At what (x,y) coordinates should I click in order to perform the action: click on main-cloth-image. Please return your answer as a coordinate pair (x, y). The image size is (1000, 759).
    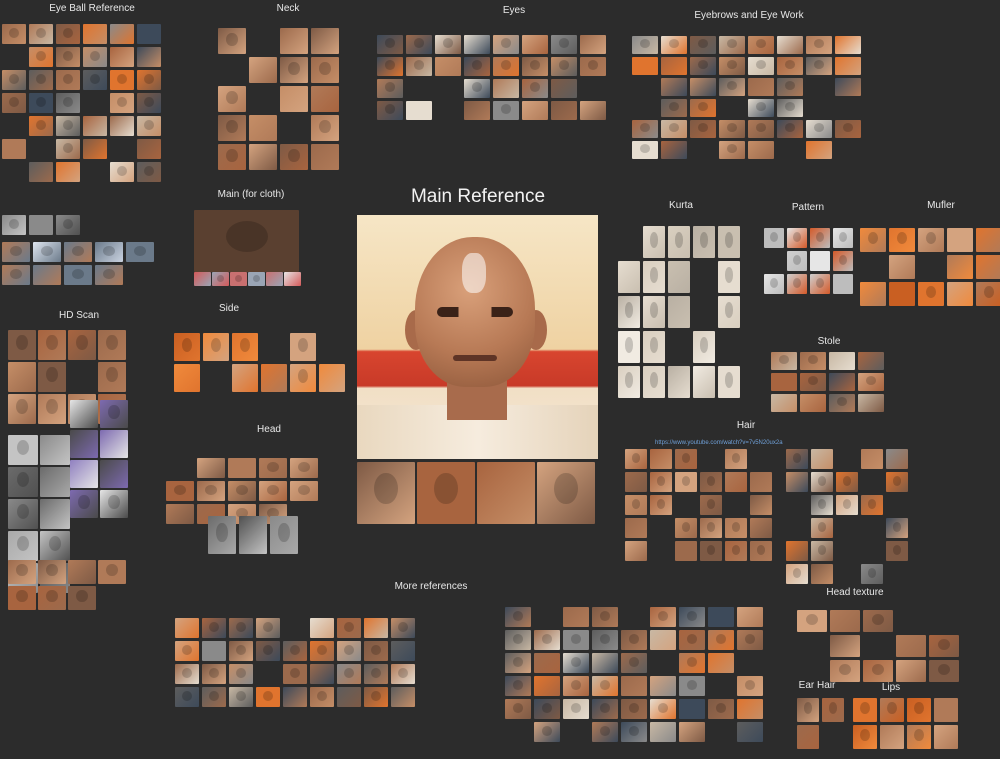
    Looking at the image, I should click on (246, 241).